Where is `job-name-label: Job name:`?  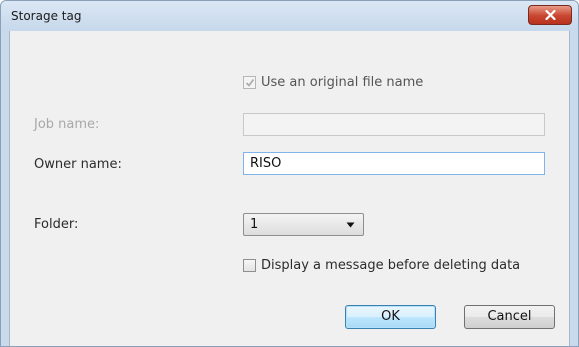 job-name-label: Job name: is located at coordinates (67, 124).